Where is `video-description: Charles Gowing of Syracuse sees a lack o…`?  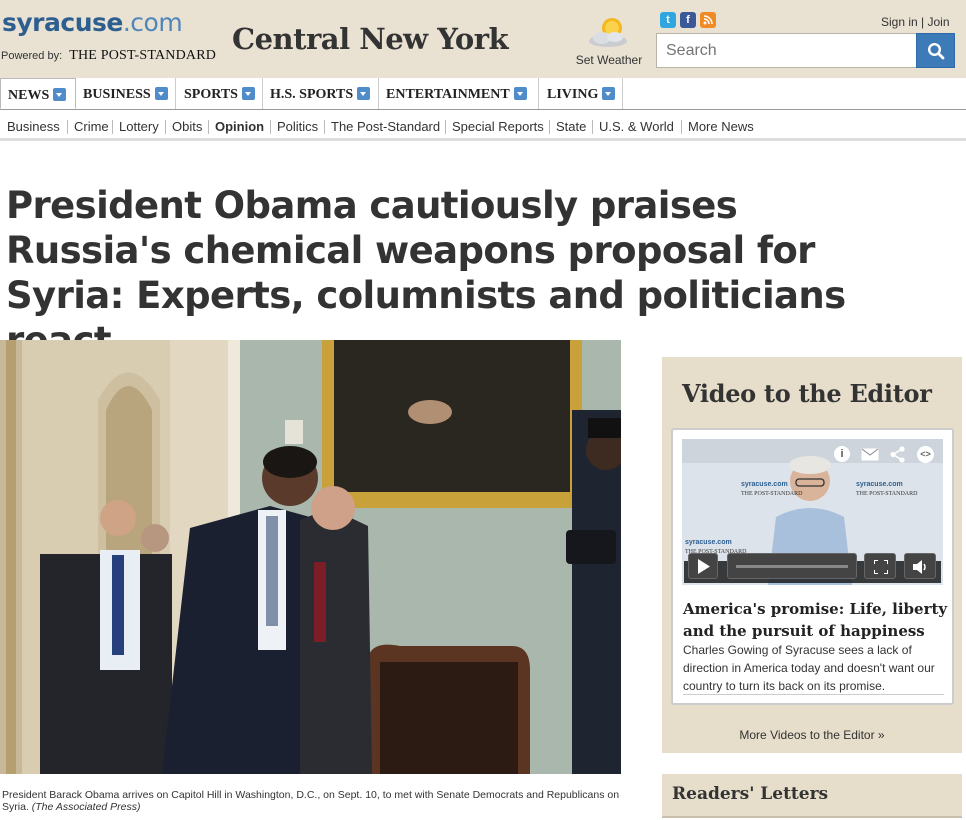
video-description: Charles Gowing of Syracuse sees a lack o… is located at coordinates (809, 668).